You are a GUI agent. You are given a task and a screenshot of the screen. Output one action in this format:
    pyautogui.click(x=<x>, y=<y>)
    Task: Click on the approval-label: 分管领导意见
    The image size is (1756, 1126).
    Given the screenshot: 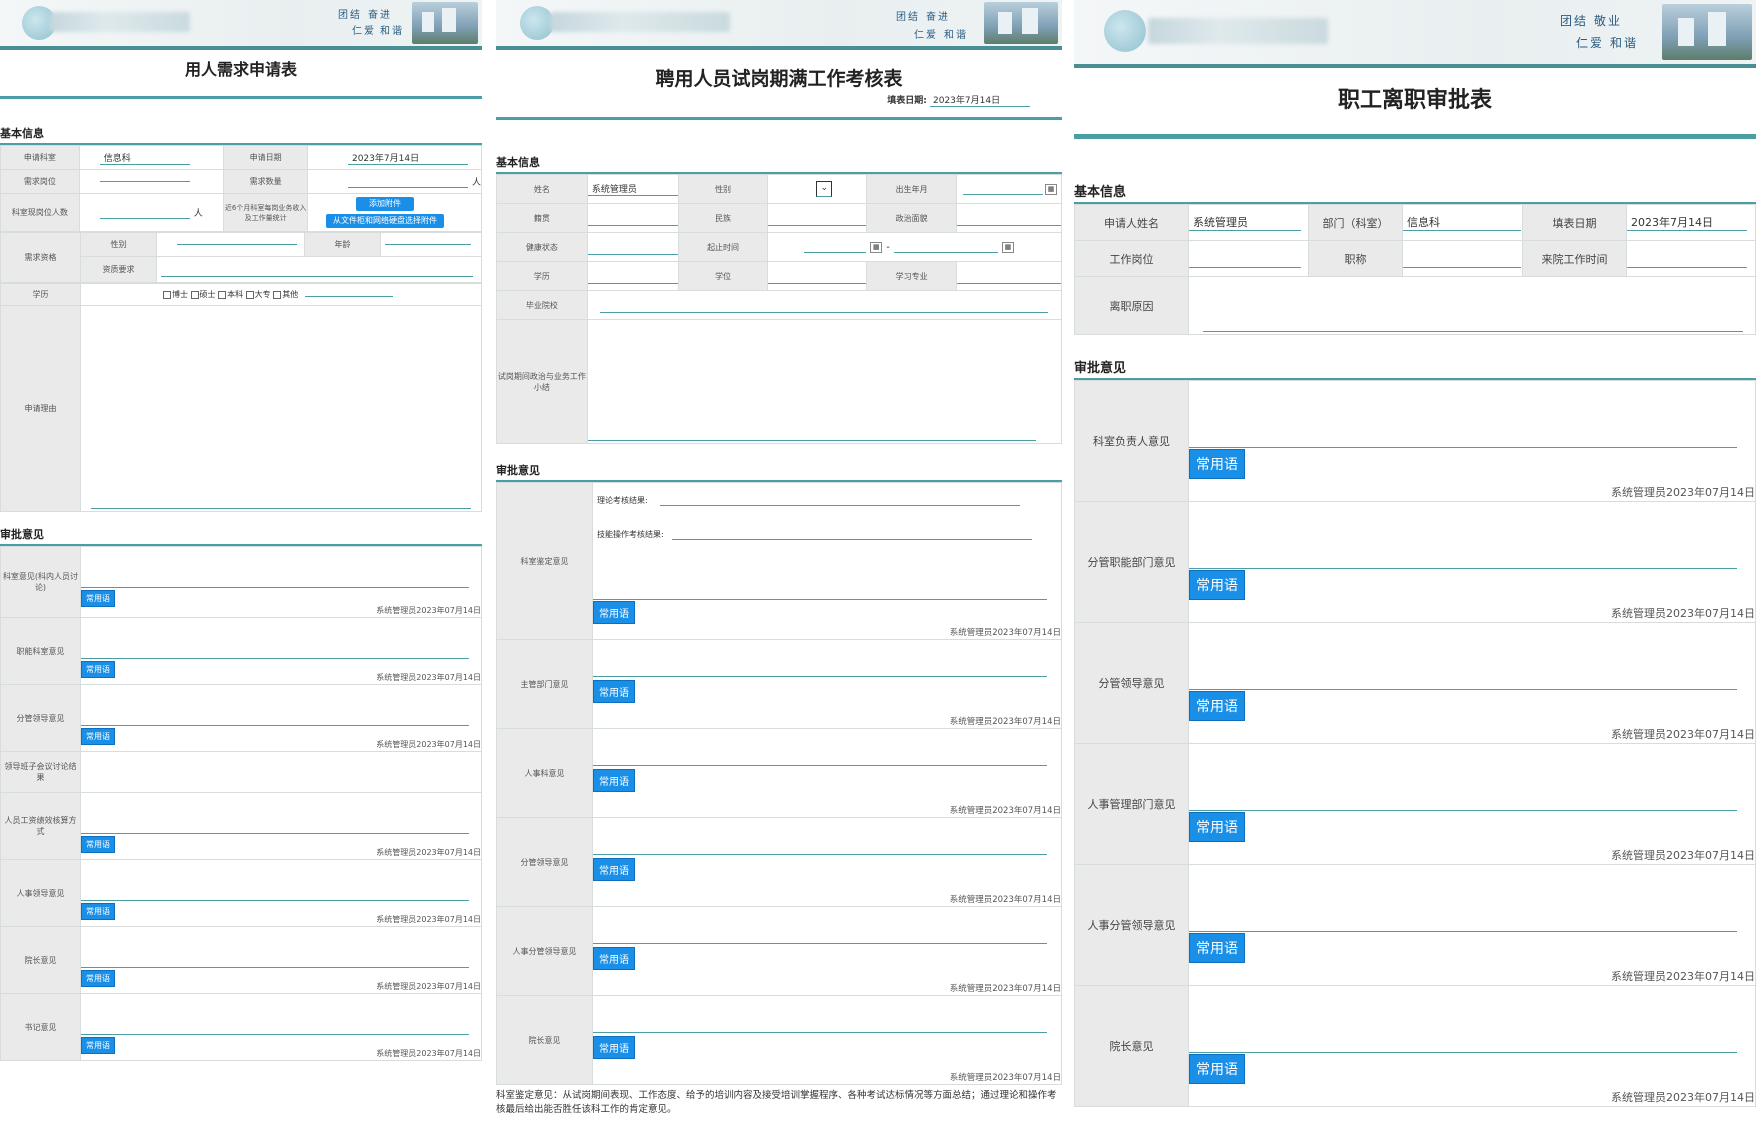 What is the action you would take?
    pyautogui.click(x=1131, y=683)
    